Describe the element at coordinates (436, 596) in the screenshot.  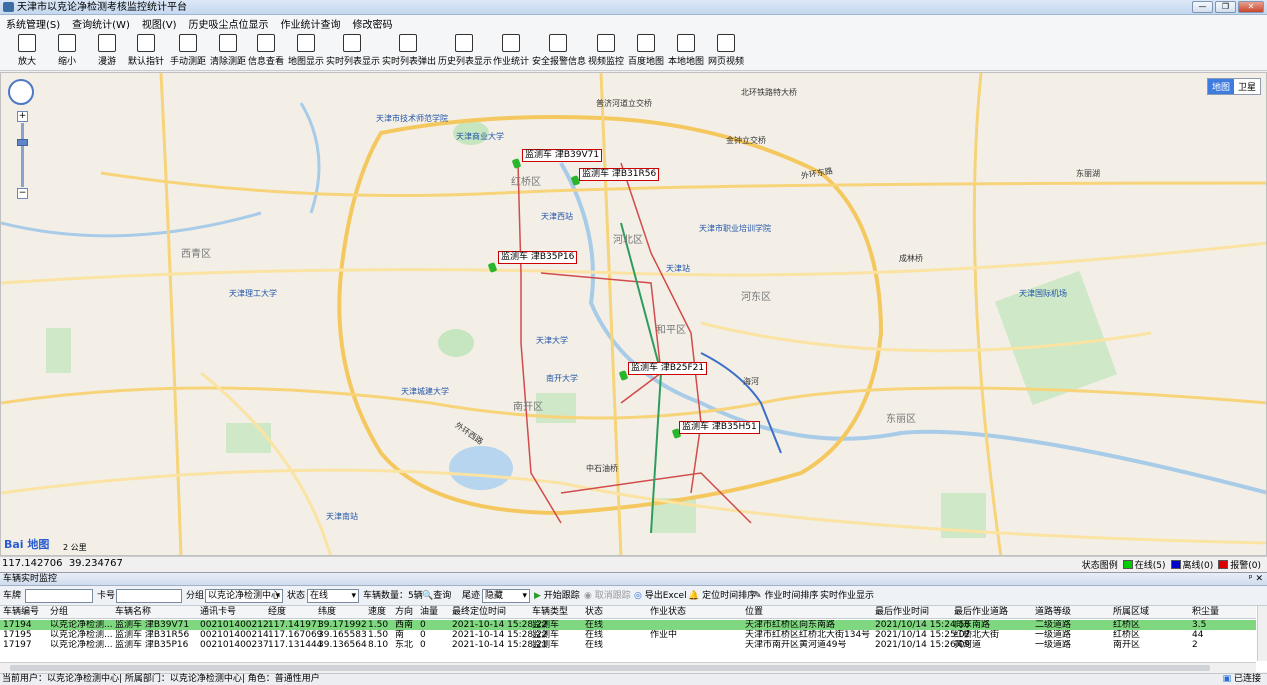
I see `query-button: 🔍查询` at that location.